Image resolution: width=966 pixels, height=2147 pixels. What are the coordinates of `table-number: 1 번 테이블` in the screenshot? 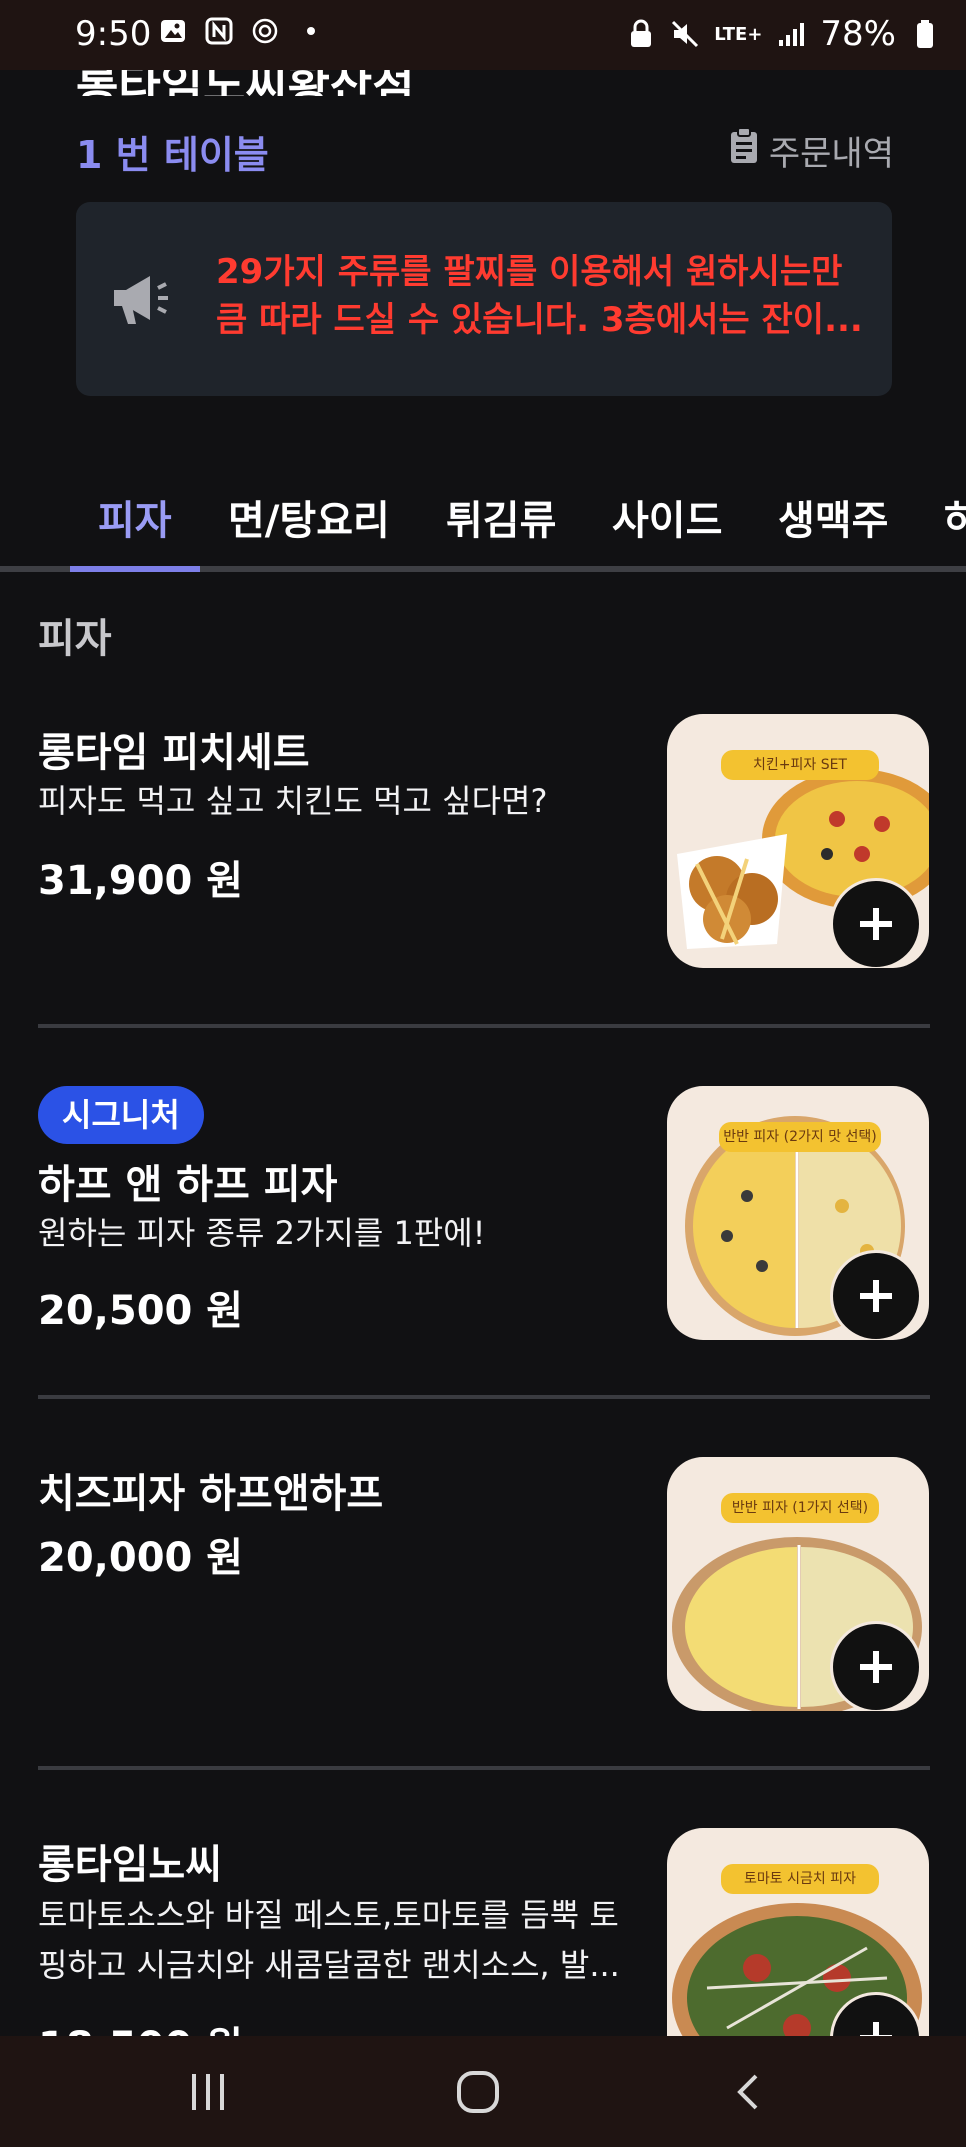 It's located at (172, 155).